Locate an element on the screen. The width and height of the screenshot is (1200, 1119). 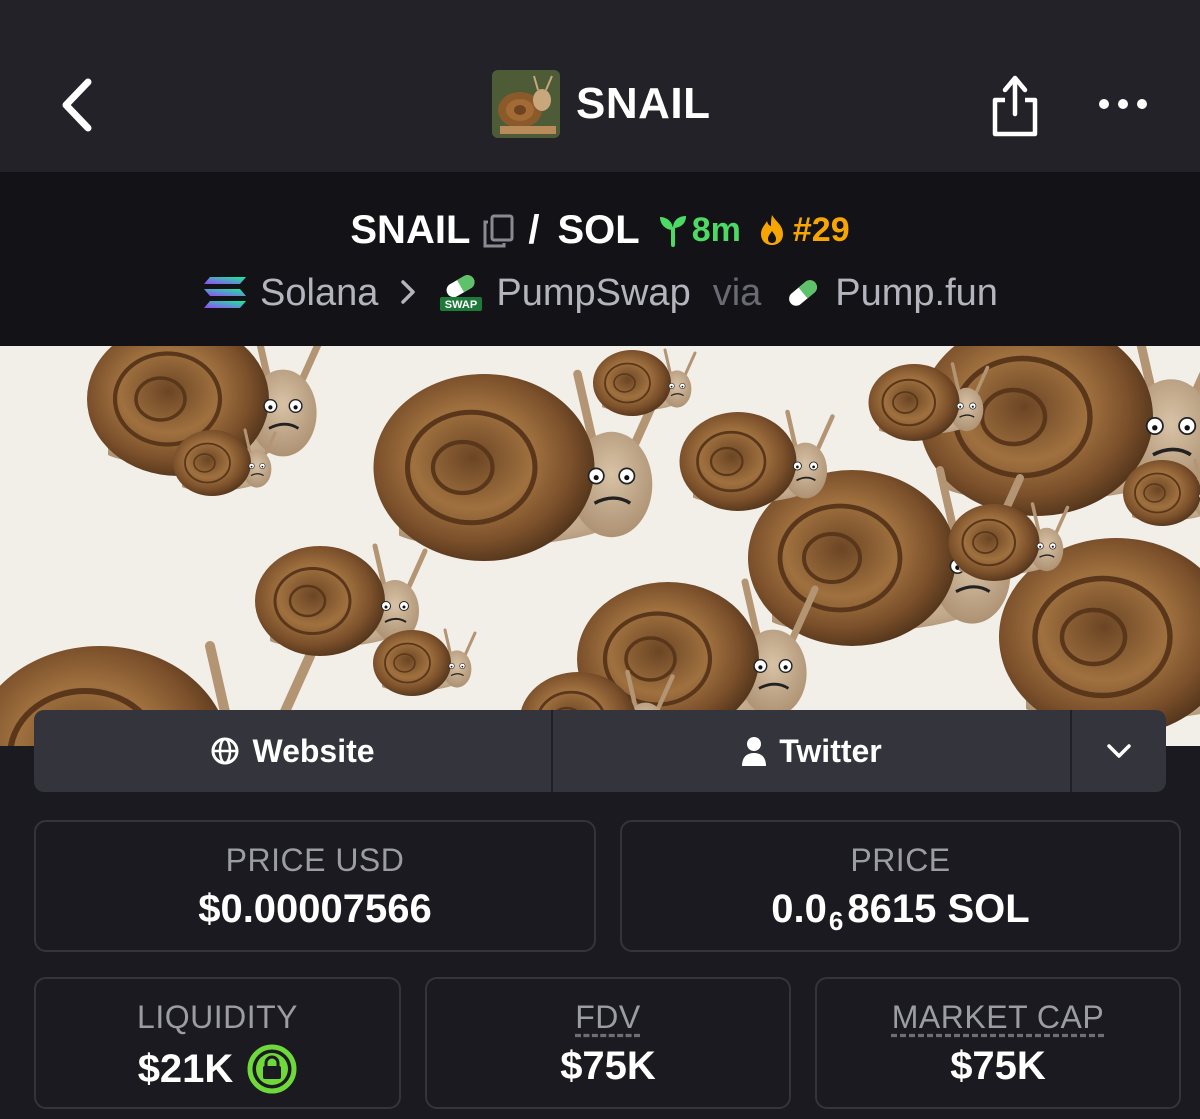
price-native-value: 0.0 6 8615 SOL is located at coordinates (900, 911).